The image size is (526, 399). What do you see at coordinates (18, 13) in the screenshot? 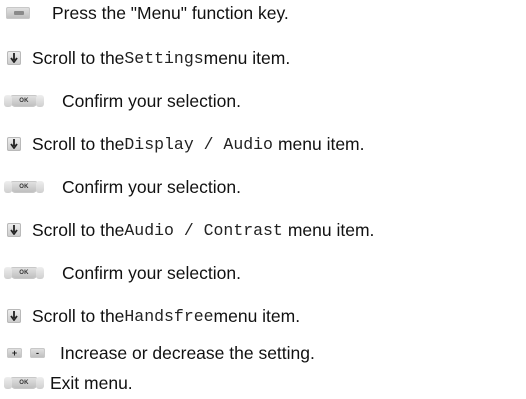
I see `menu-key-icon` at bounding box center [18, 13].